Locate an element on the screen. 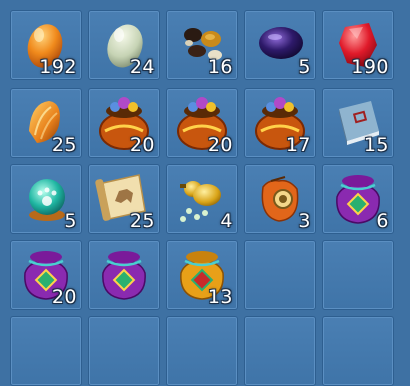  inventory-slot-gourd-and-pearls: 4 is located at coordinates (202, 199).